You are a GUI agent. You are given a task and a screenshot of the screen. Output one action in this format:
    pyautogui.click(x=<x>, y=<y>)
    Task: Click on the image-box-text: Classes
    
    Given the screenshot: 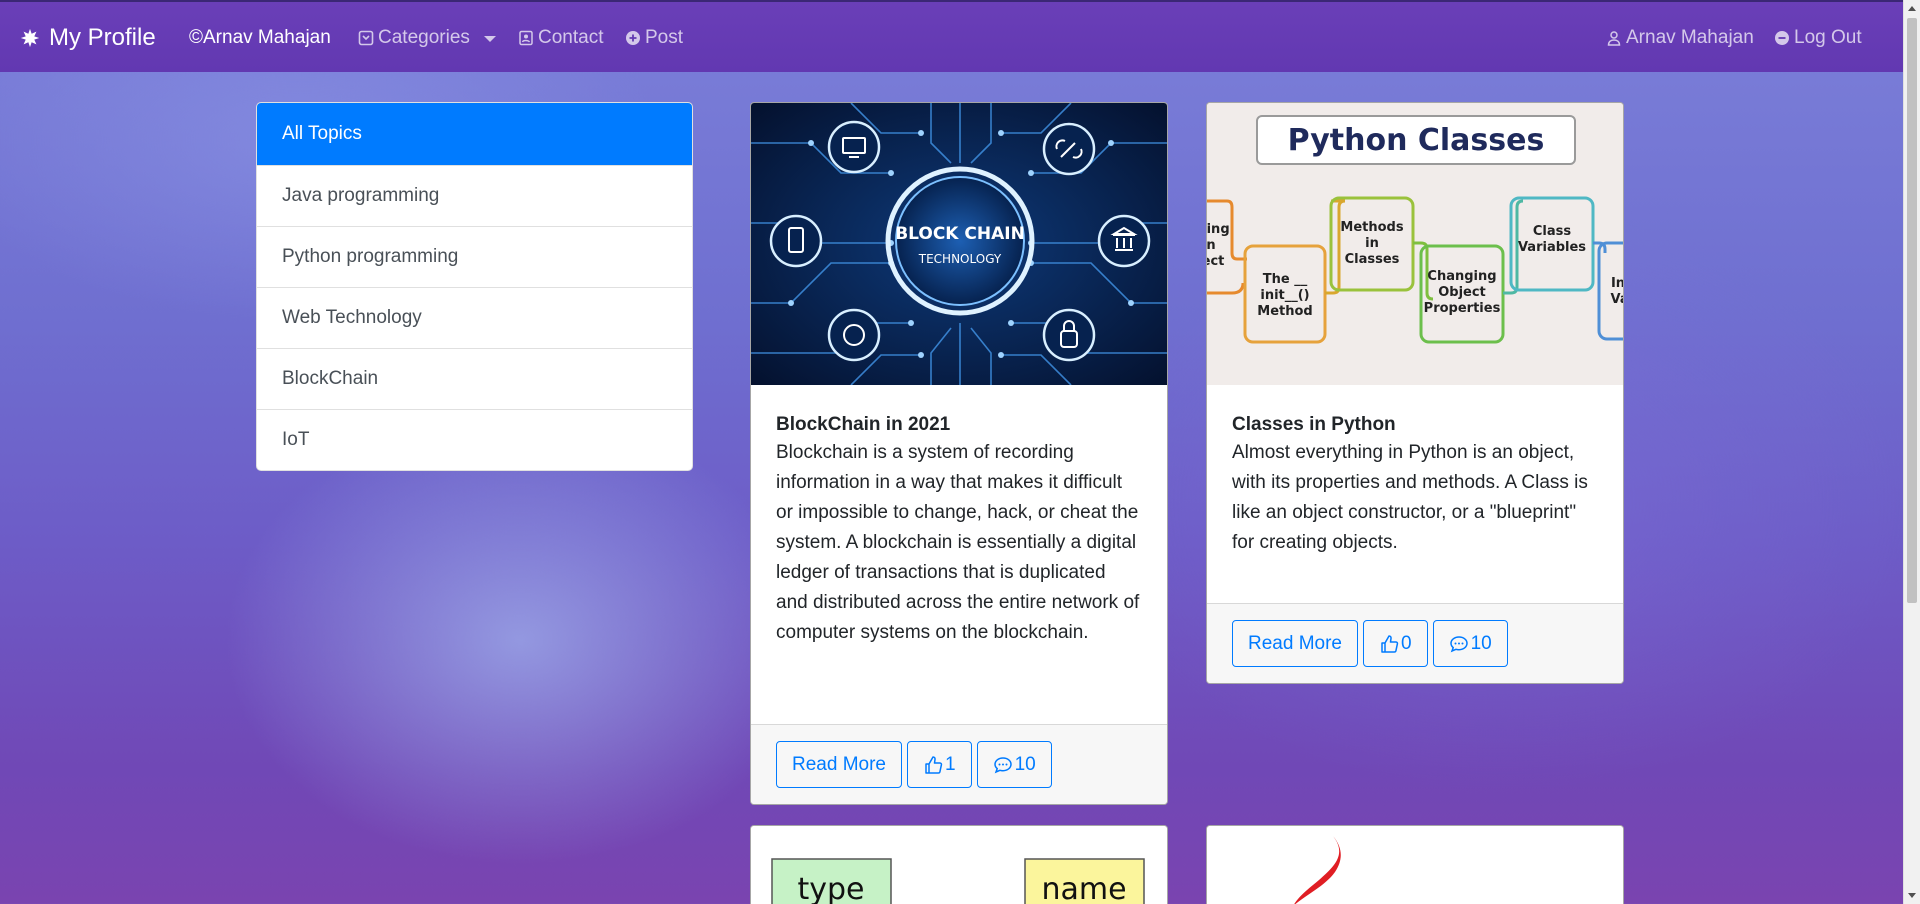 What is the action you would take?
    pyautogui.click(x=1372, y=259)
    